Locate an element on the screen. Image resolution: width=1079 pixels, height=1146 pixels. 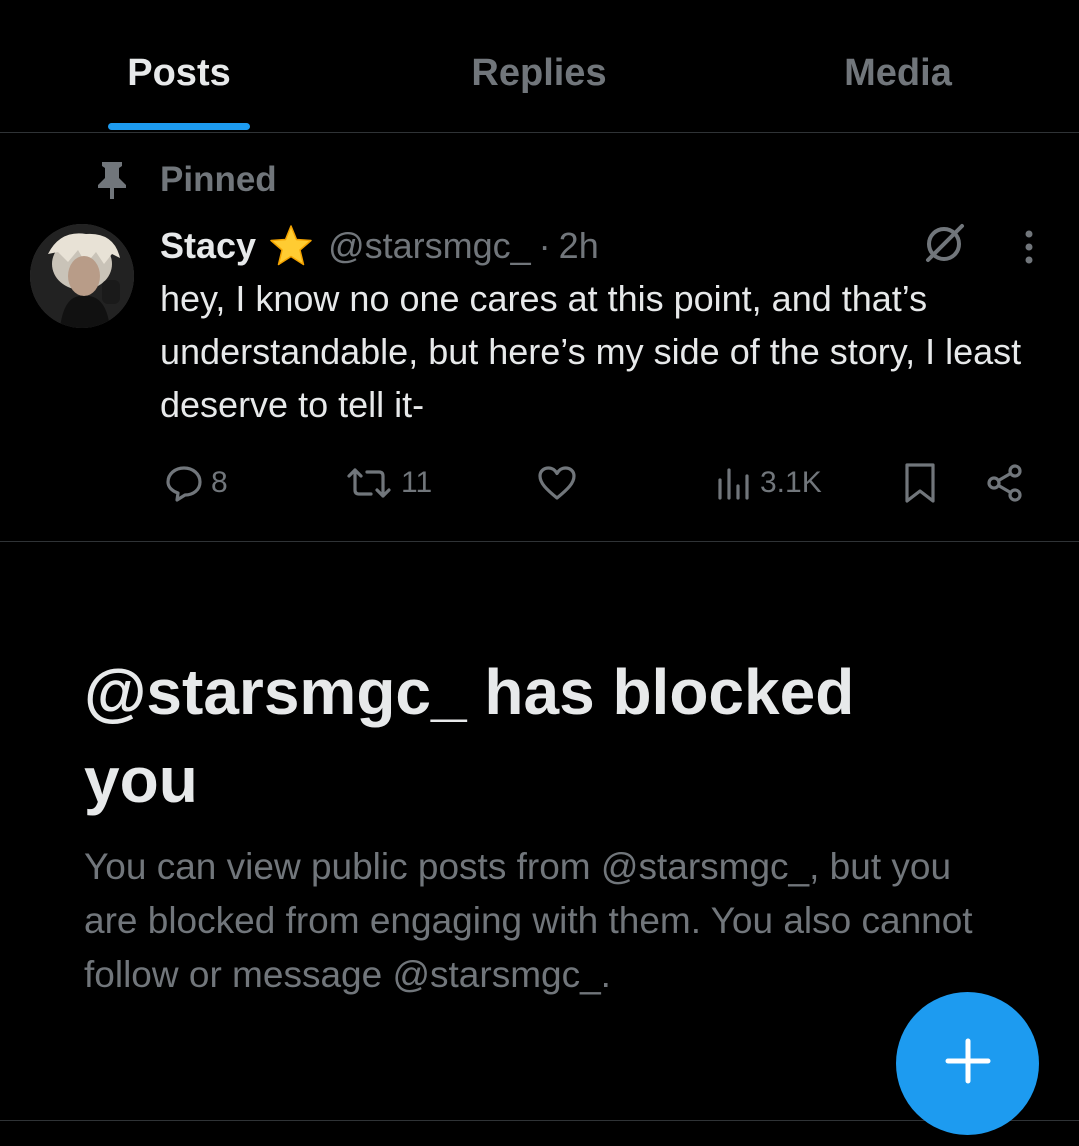
views-button: 3.1K is located at coordinates (769, 483).